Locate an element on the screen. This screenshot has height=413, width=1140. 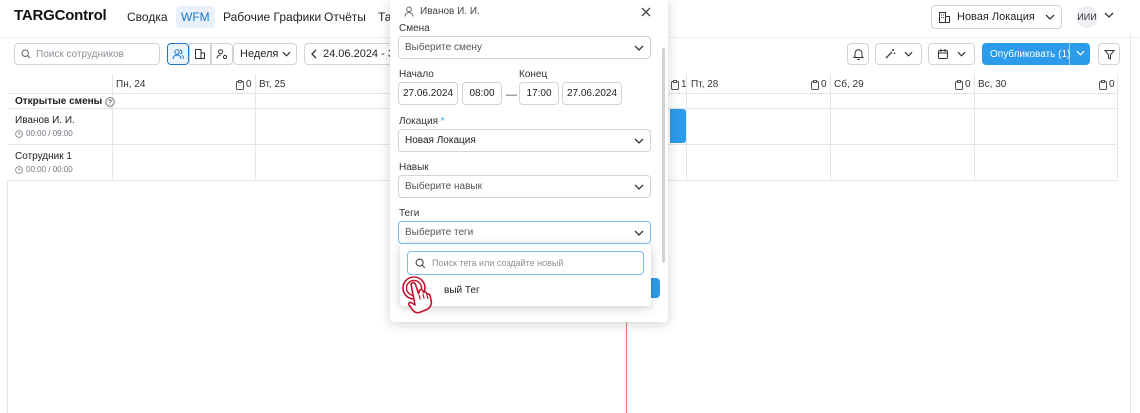
shift-block is located at coordinates (678, 126).